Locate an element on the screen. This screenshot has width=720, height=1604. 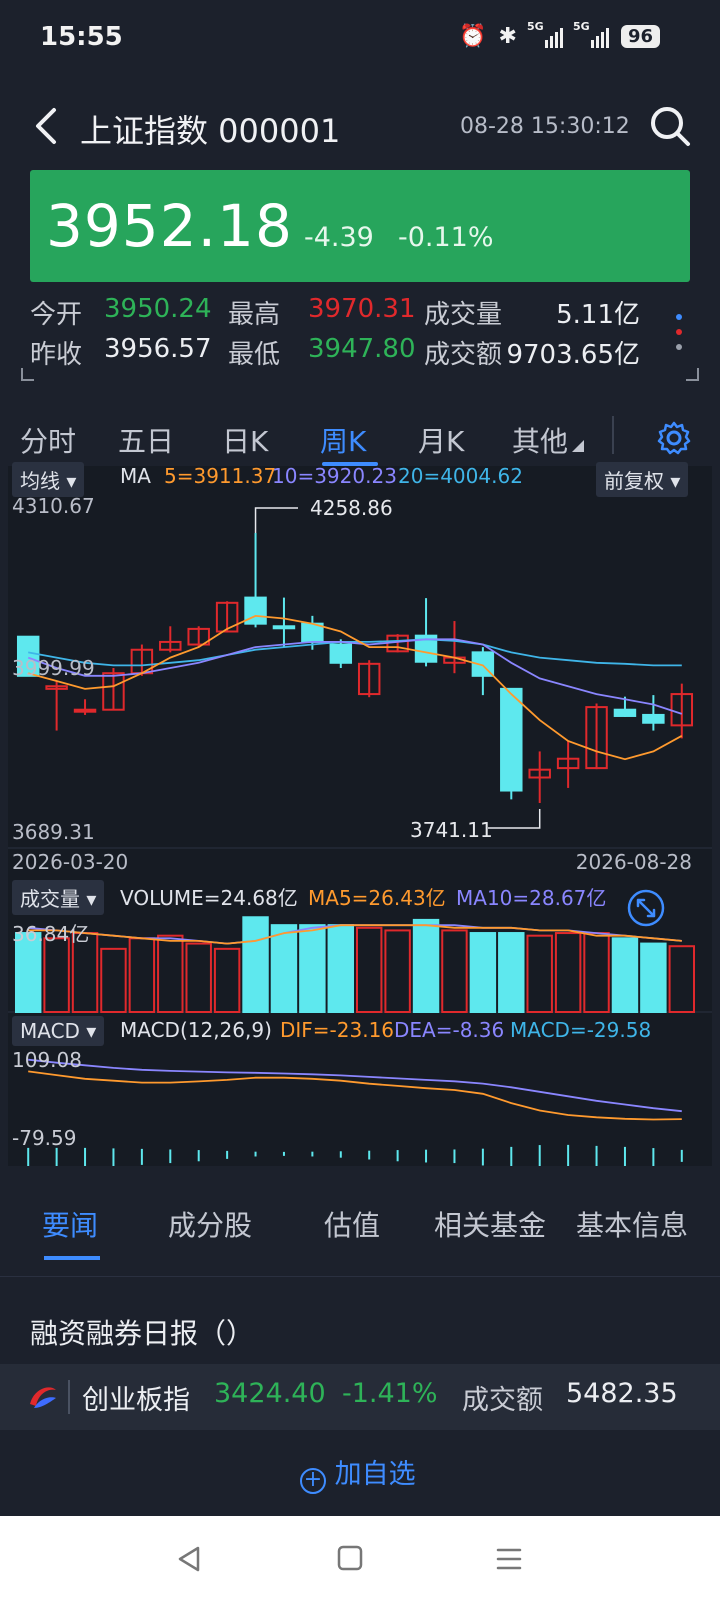
index-logo-icon is located at coordinates (43, 1397).